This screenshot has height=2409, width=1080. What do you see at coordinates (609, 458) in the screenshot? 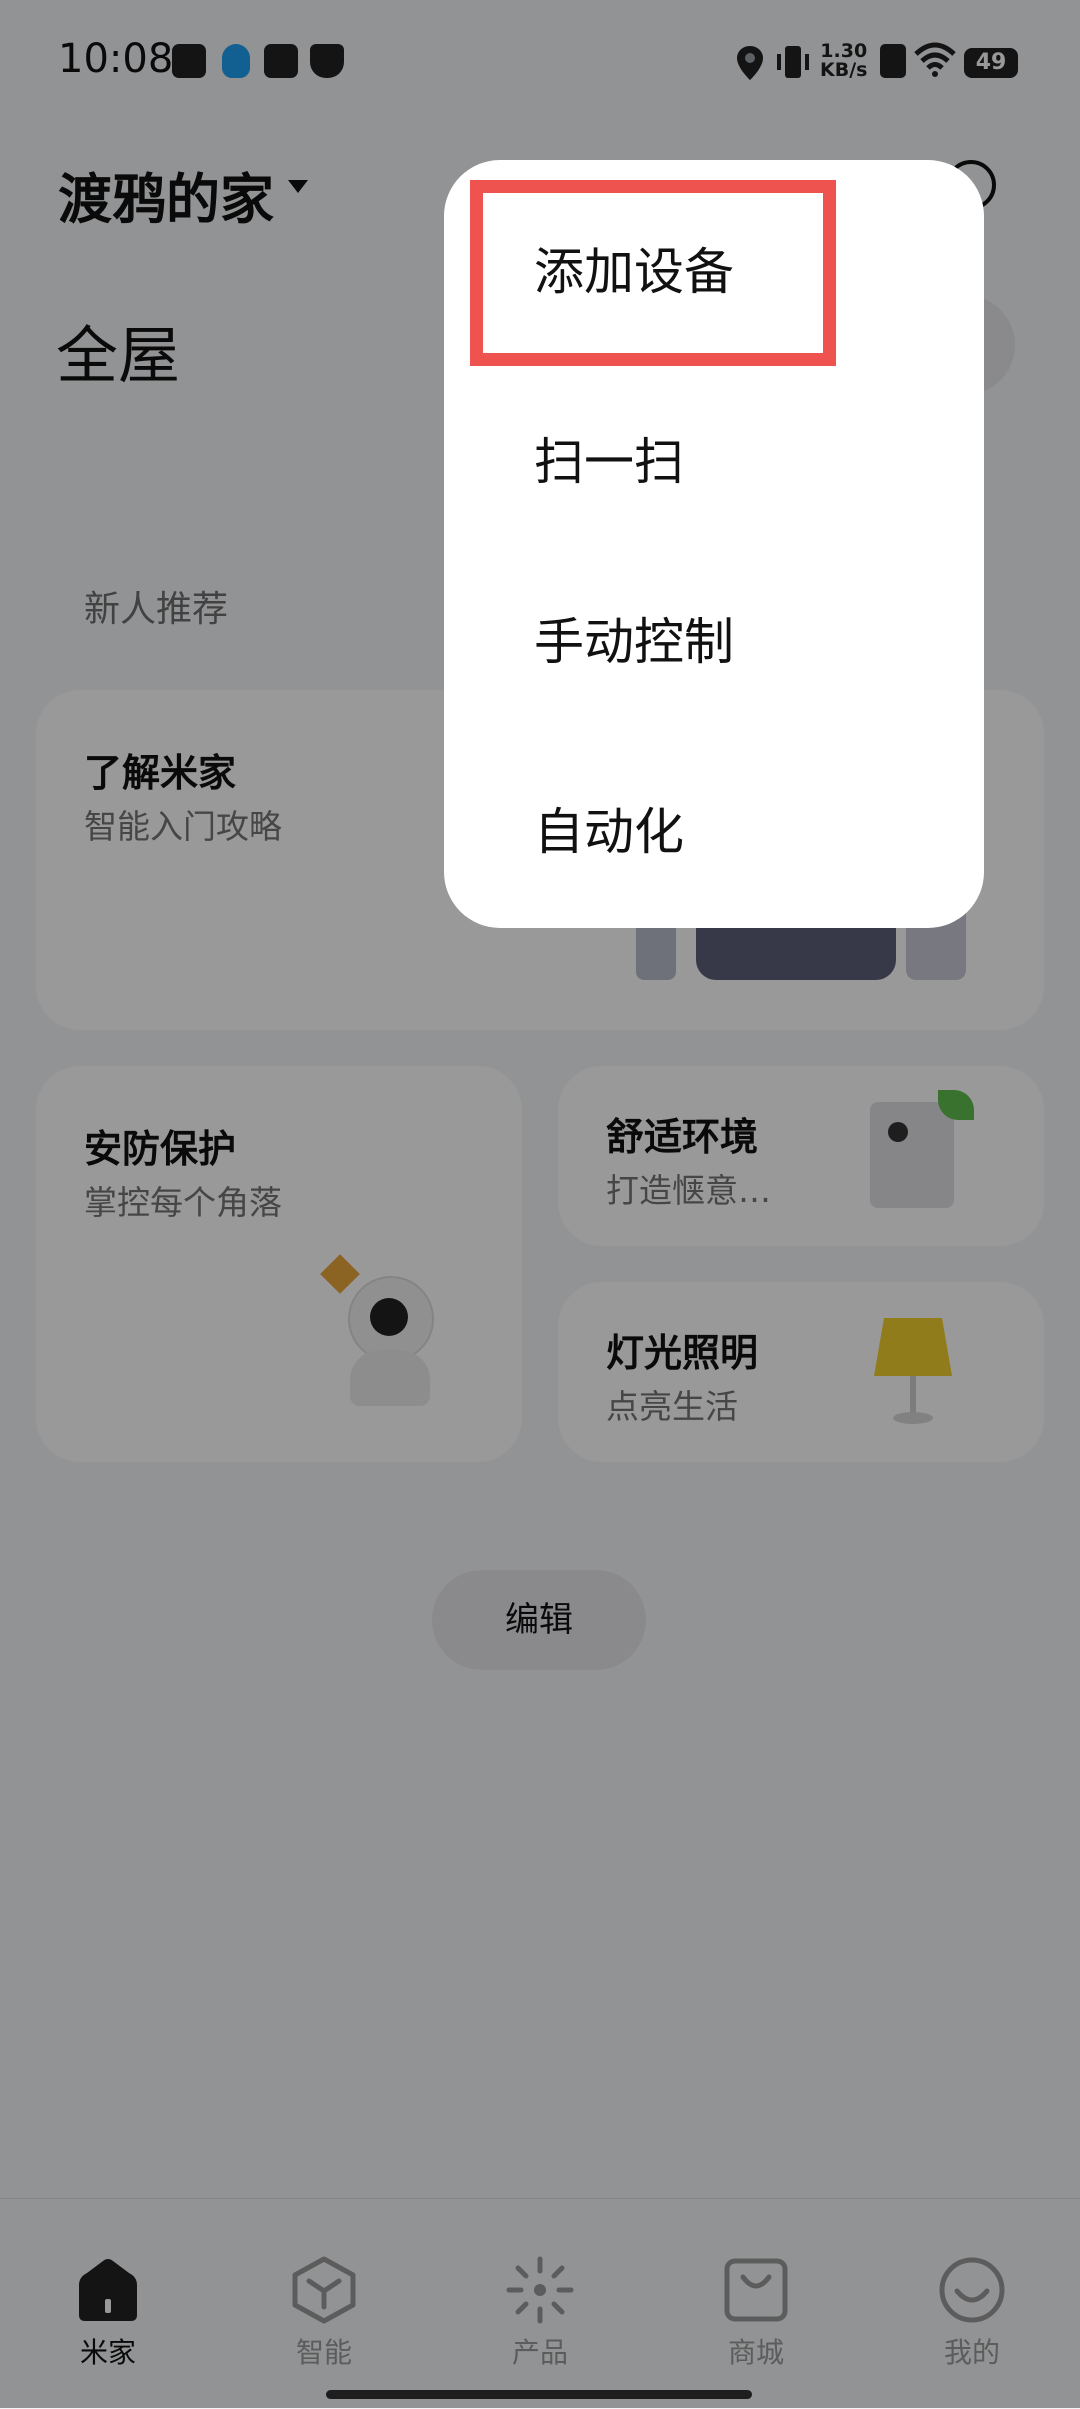
I see `menu-item-scan: 扫一扫` at bounding box center [609, 458].